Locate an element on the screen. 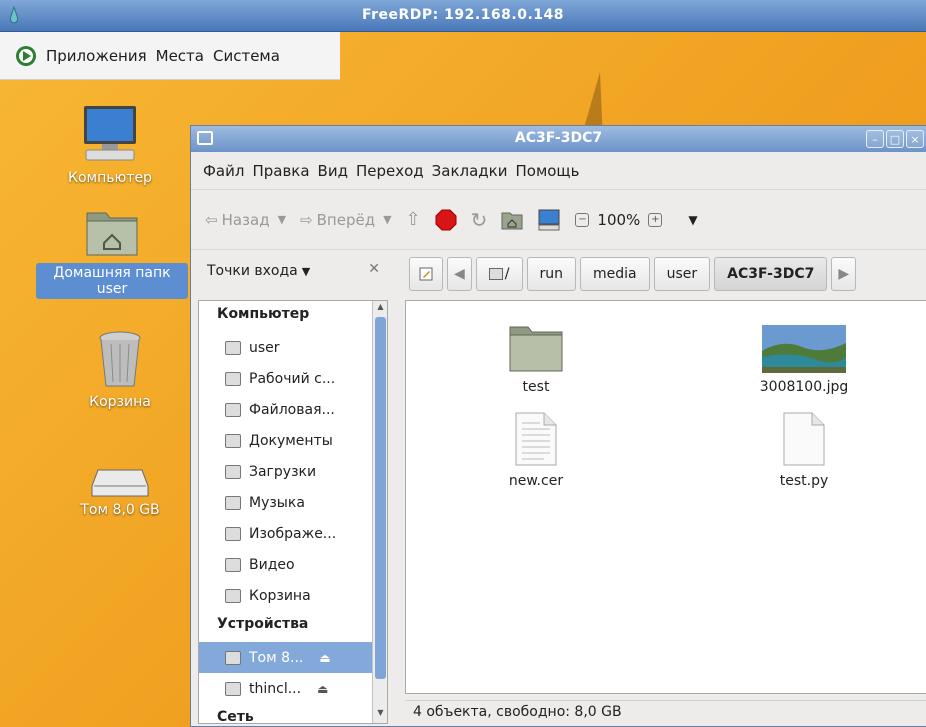  back-button: ⇦ Назад ▼ is located at coordinates (245, 220).